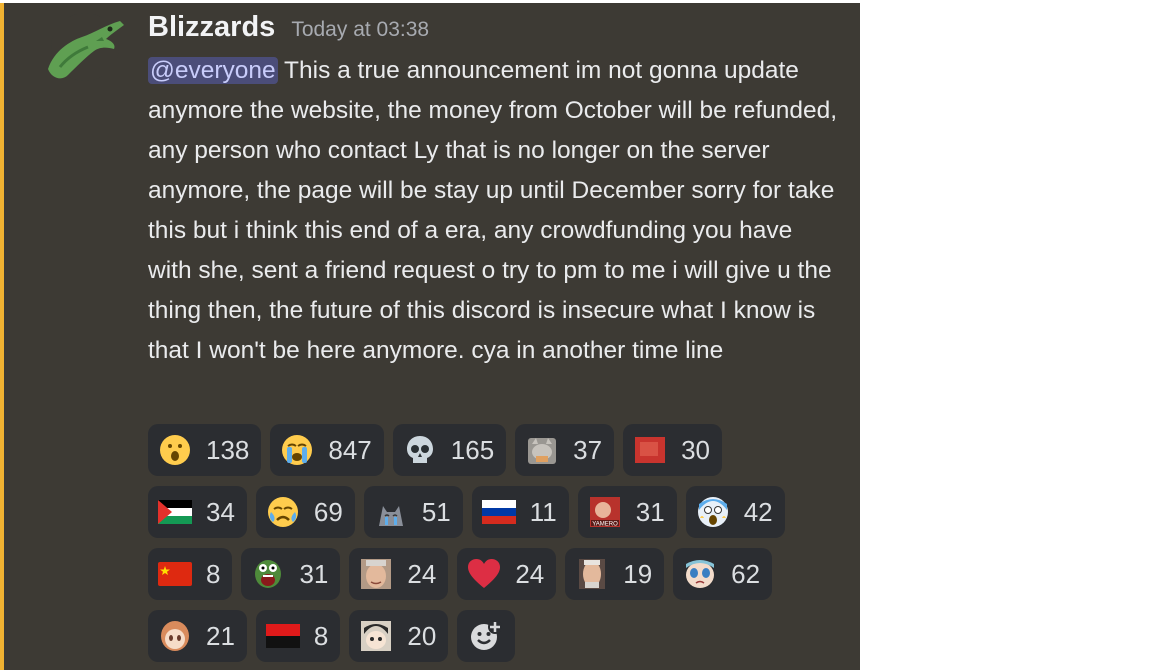  I want to click on palestine-flag-icon, so click(175, 512).